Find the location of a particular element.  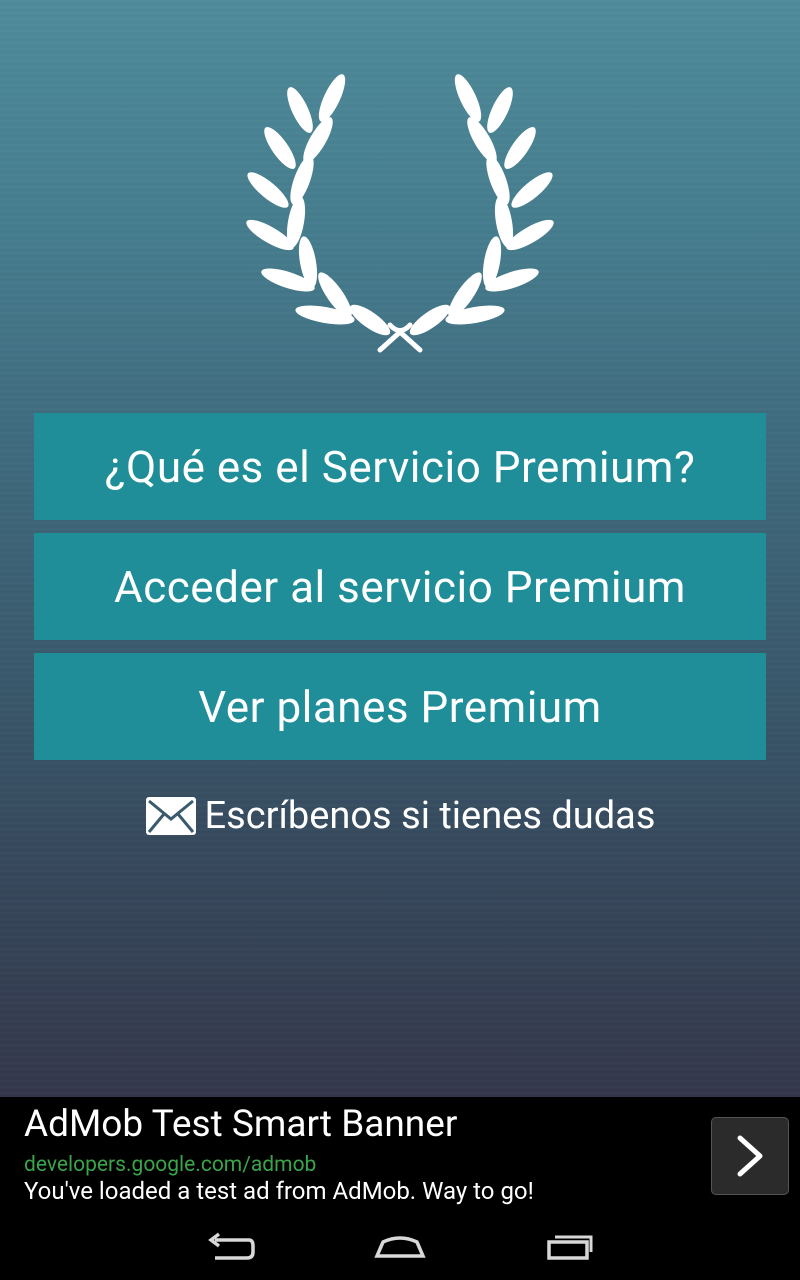

what-is-premium-label: ¿Qué es el Servicio Premium? is located at coordinates (400, 466).